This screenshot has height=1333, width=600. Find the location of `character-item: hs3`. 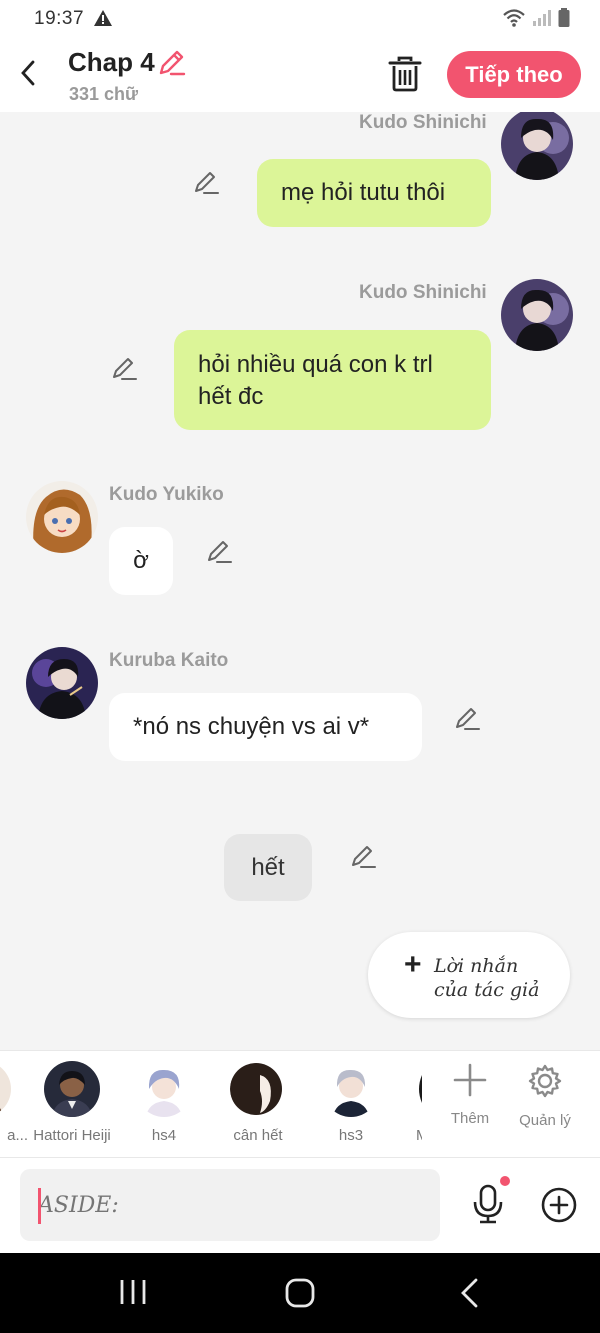

character-item: hs3 is located at coordinates (351, 1102).